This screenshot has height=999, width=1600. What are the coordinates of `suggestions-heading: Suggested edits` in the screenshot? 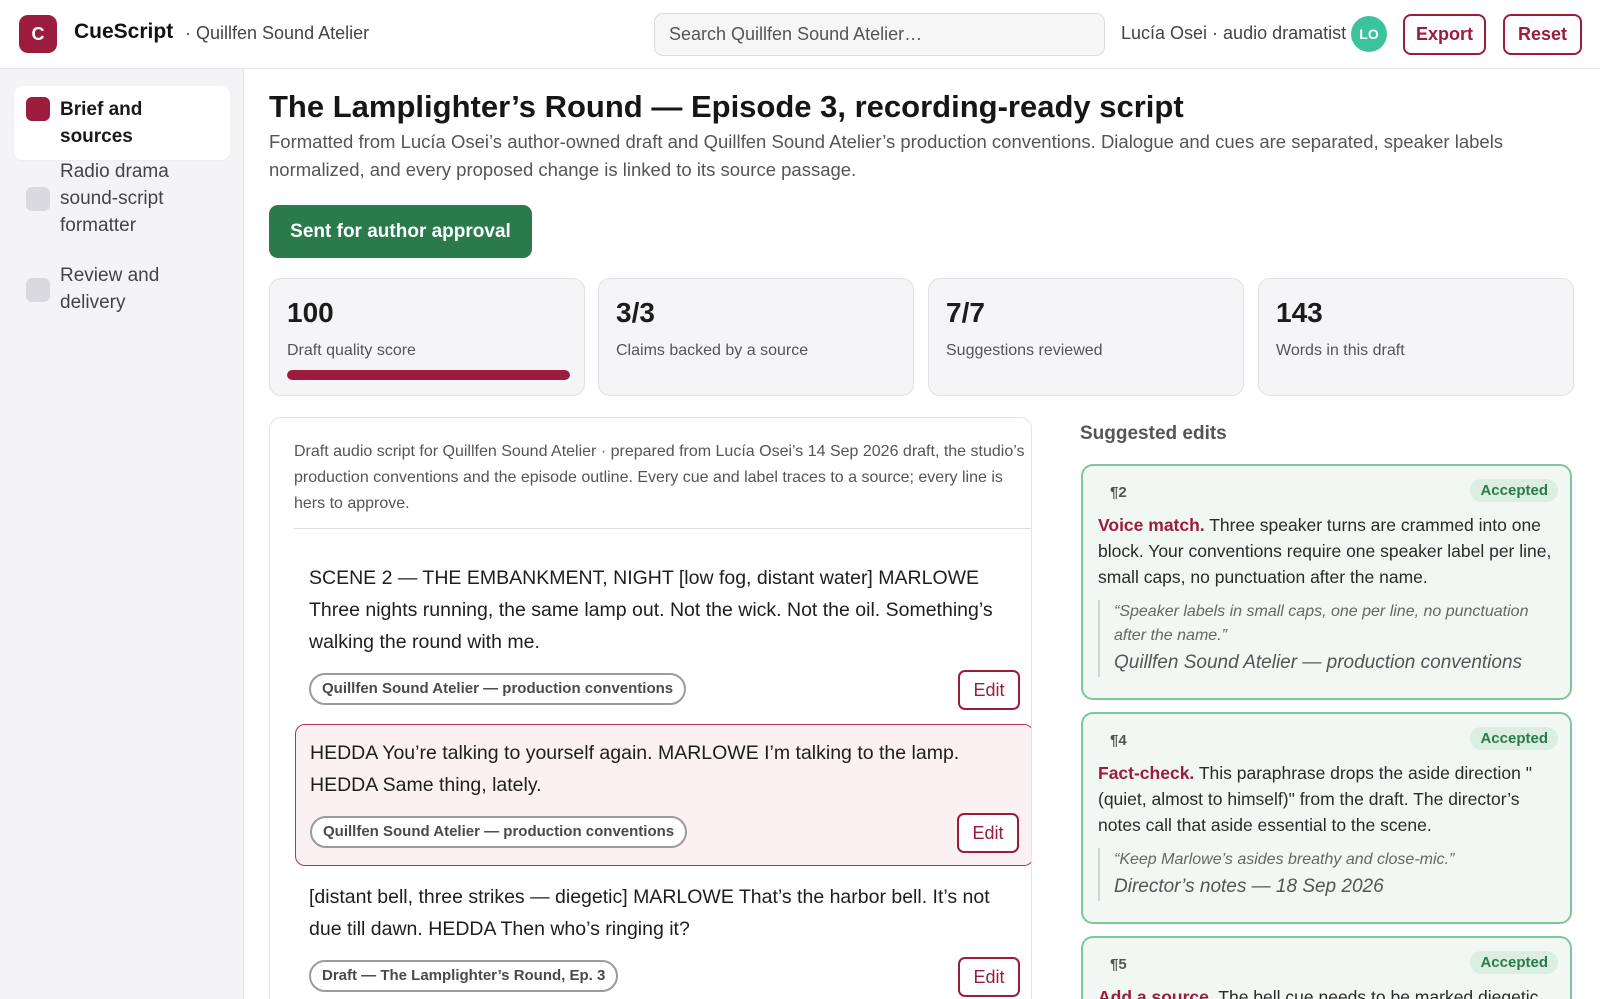 It's located at (1153, 433).